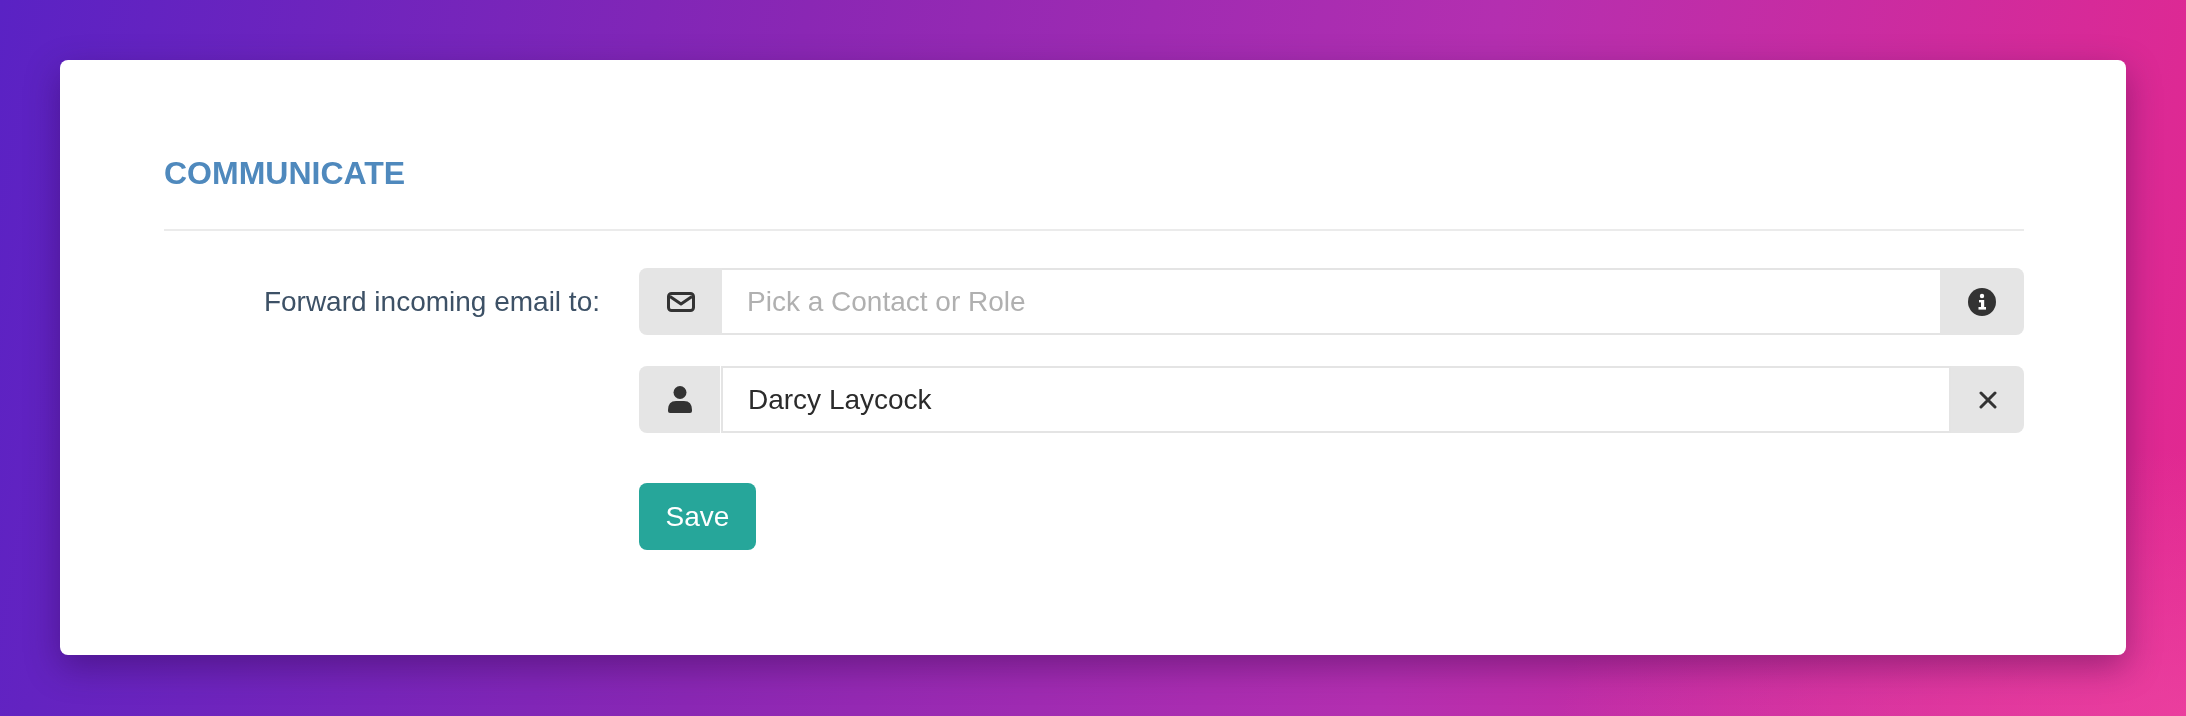 The image size is (2186, 716). What do you see at coordinates (432, 301) in the screenshot?
I see `field-label: Forward incoming email to:` at bounding box center [432, 301].